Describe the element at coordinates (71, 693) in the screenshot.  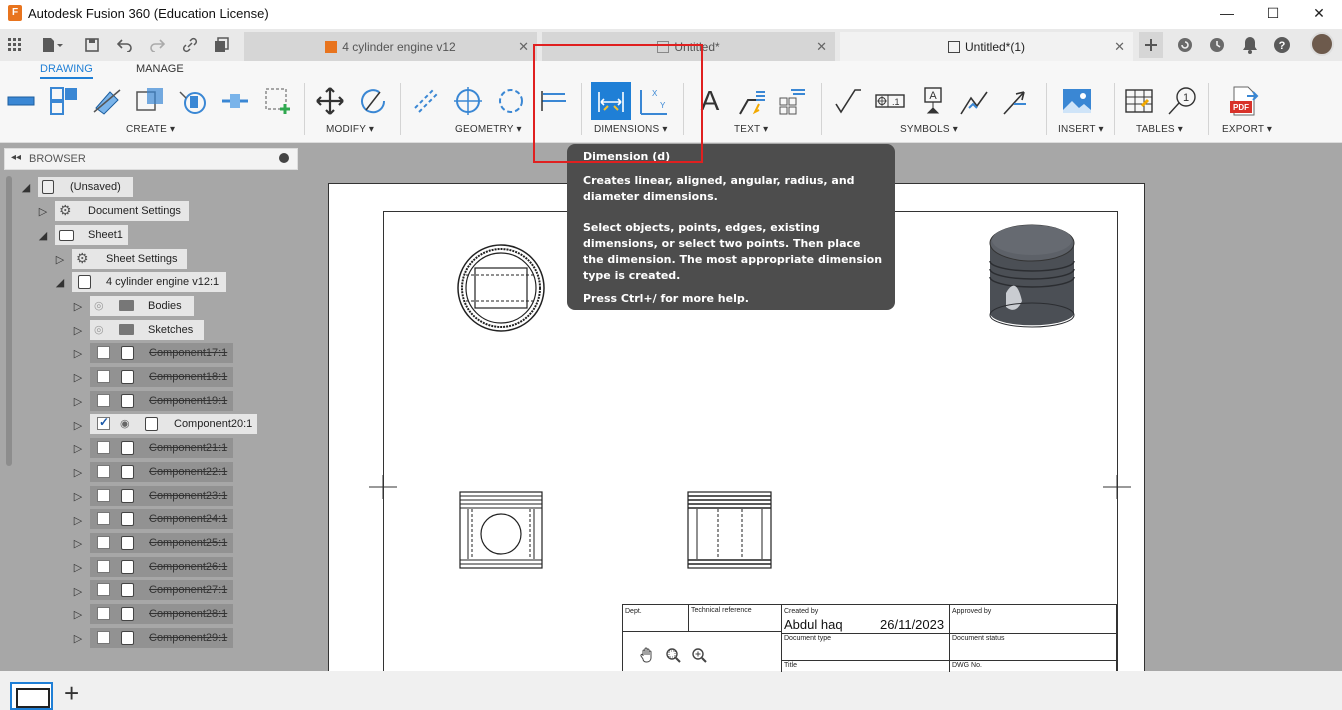
I see `add-sheet-button: +` at that location.